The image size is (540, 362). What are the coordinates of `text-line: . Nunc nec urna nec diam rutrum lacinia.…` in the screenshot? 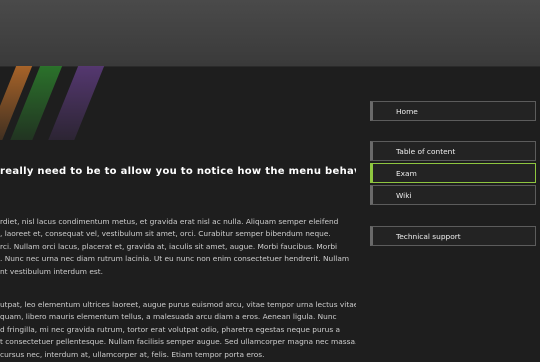 It's located at (175, 259).